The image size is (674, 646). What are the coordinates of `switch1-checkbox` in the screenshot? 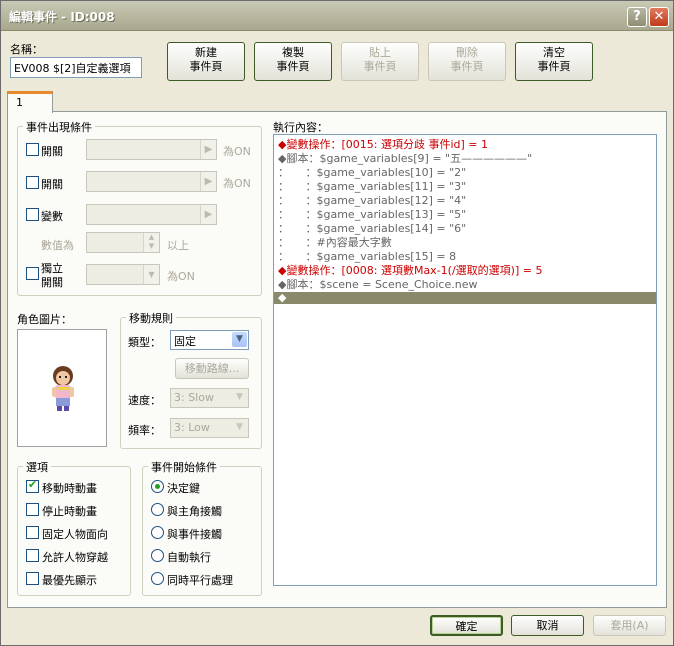 It's located at (32, 149).